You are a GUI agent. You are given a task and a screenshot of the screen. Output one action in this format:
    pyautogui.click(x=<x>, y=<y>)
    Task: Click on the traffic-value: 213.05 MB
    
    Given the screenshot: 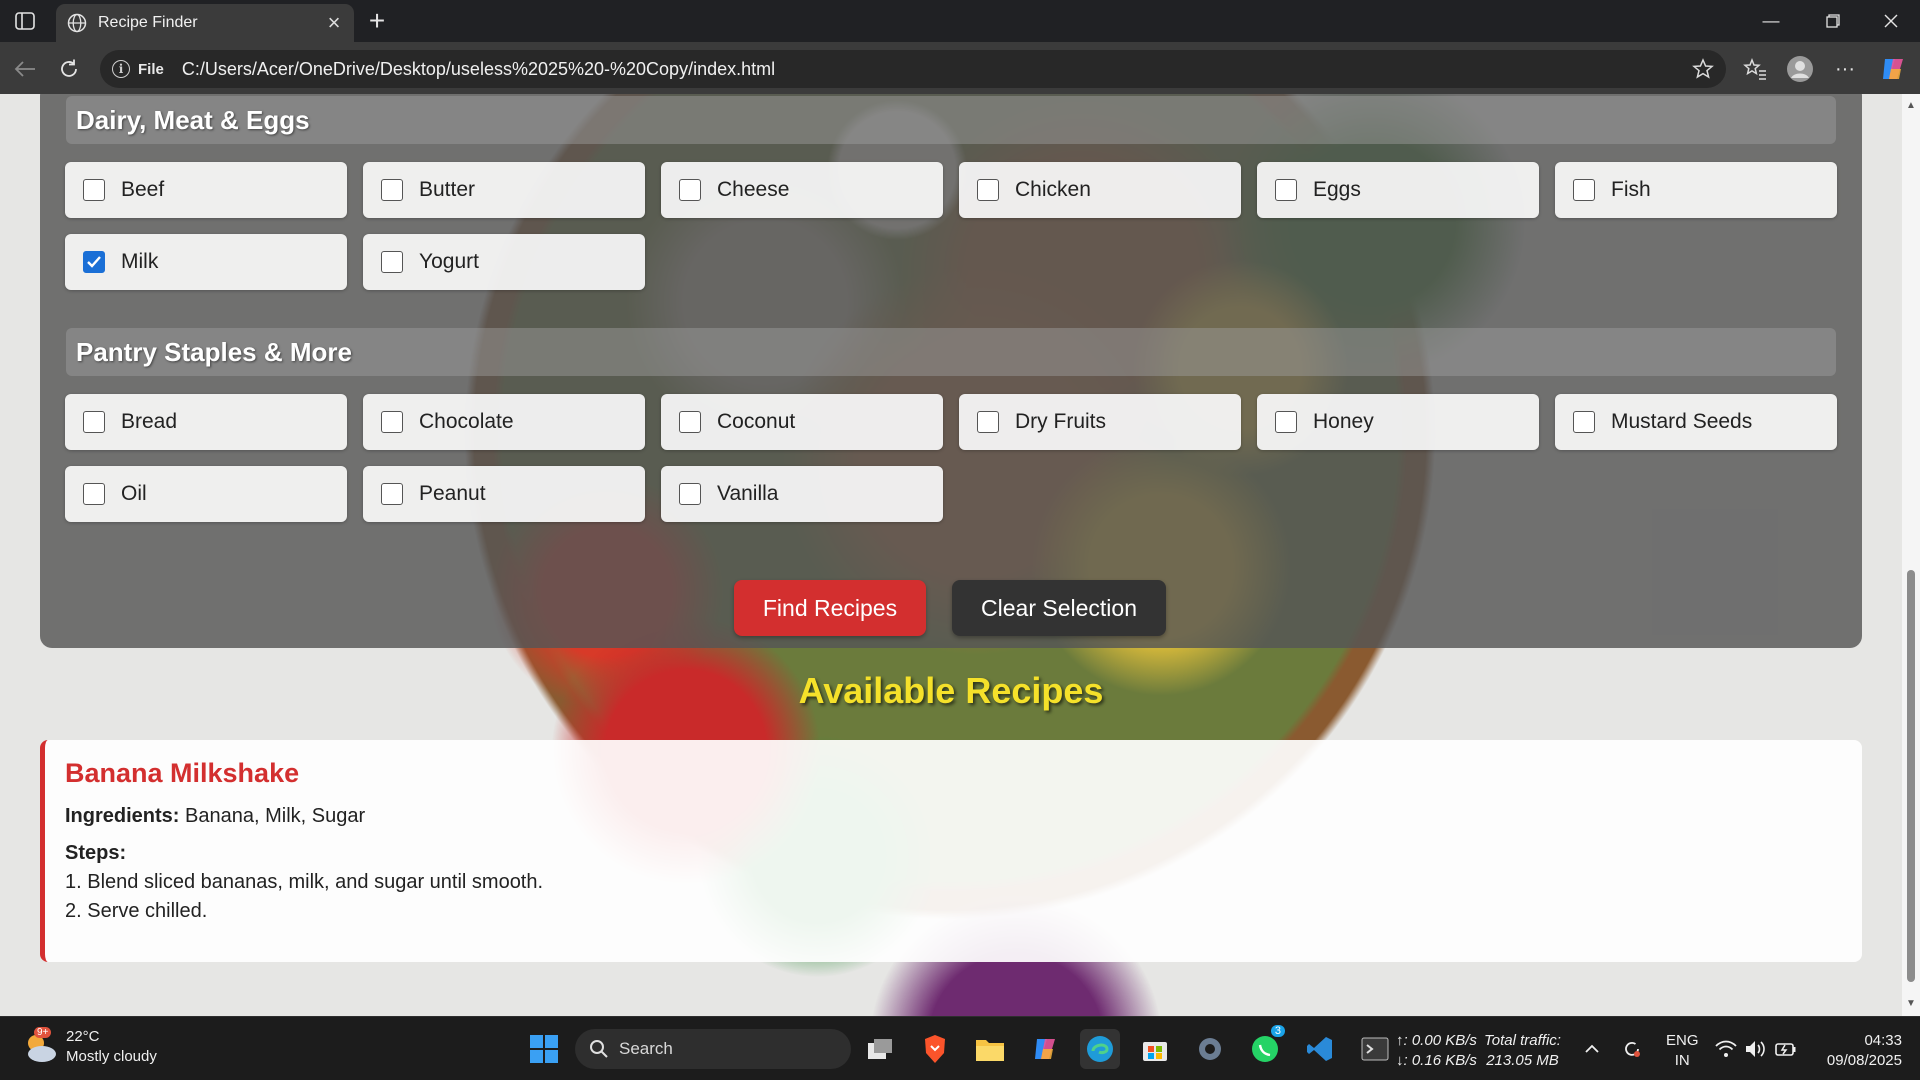 What is the action you would take?
    pyautogui.click(x=1522, y=1060)
    